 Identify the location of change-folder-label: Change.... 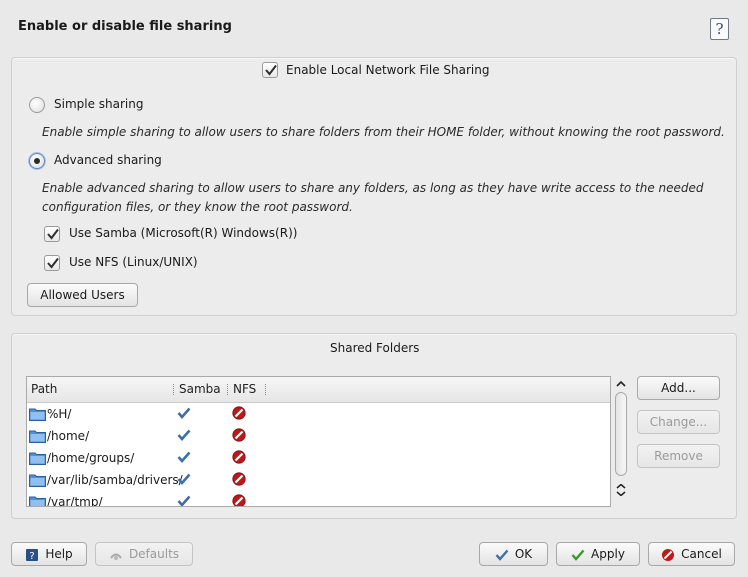
(678, 422).